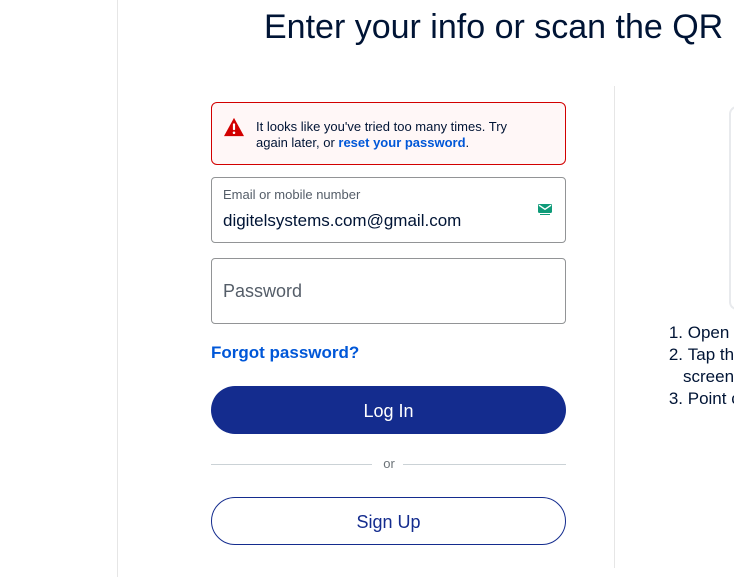  I want to click on instruction-step-1: 1. Open t, so click(697, 333).